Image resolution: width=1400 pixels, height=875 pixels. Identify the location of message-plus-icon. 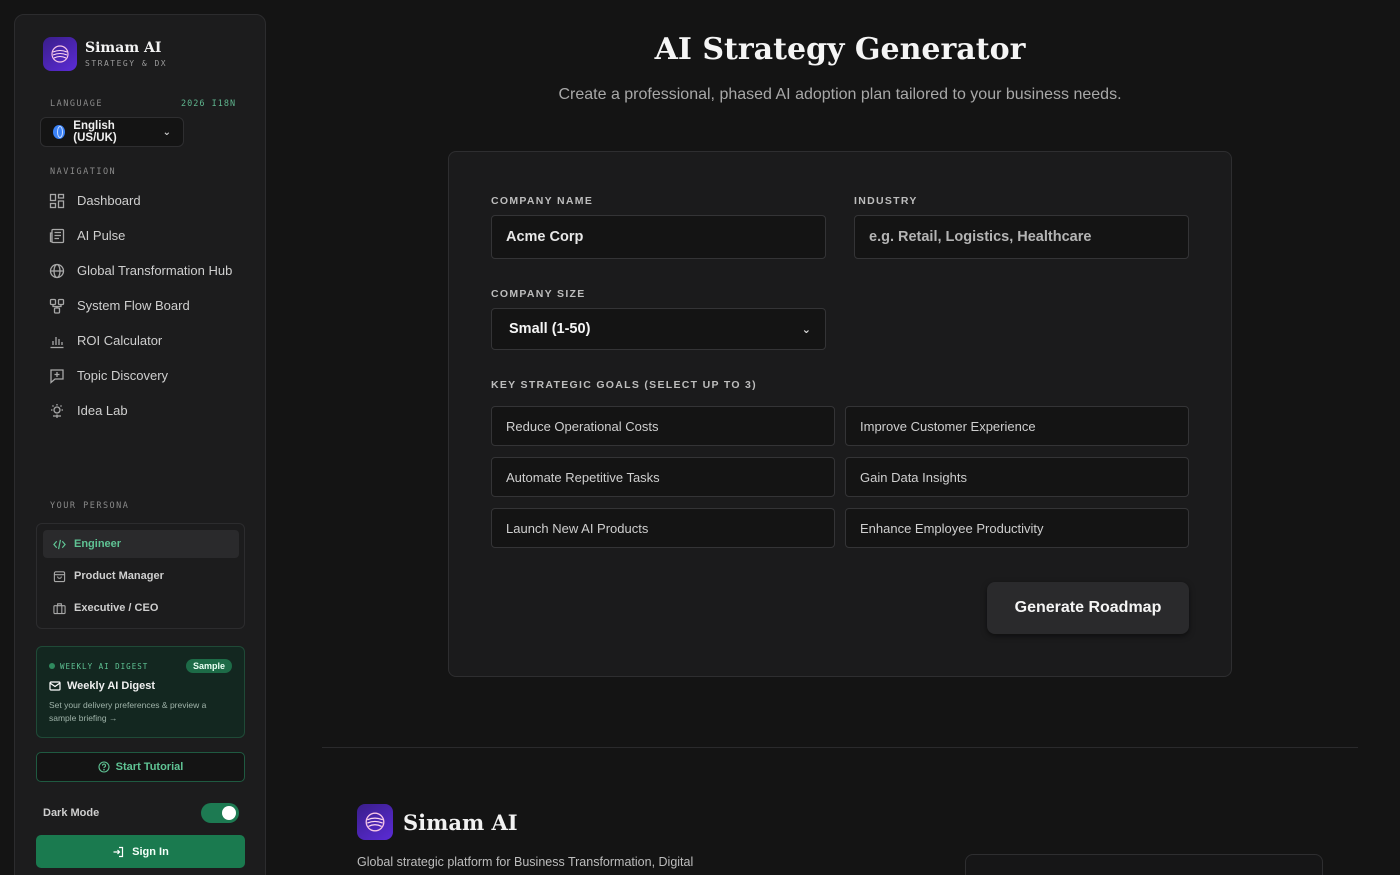
(57, 376).